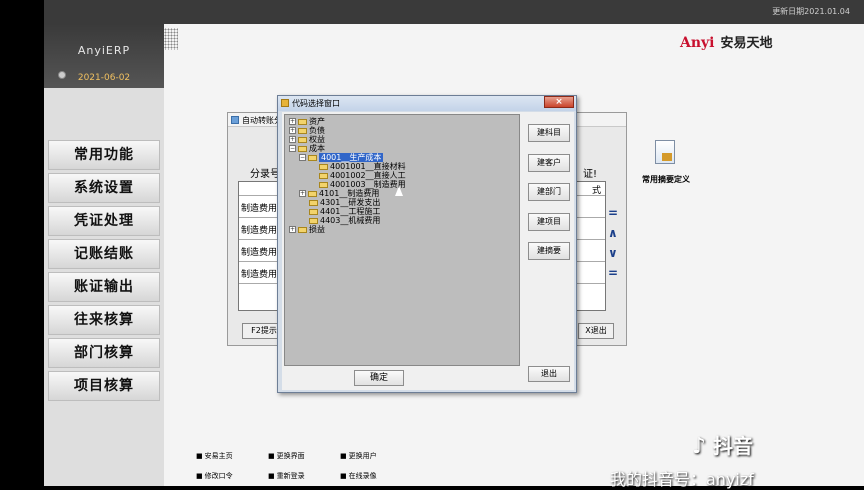  I want to click on tree-node: 4001001__直接材料, so click(362, 166).